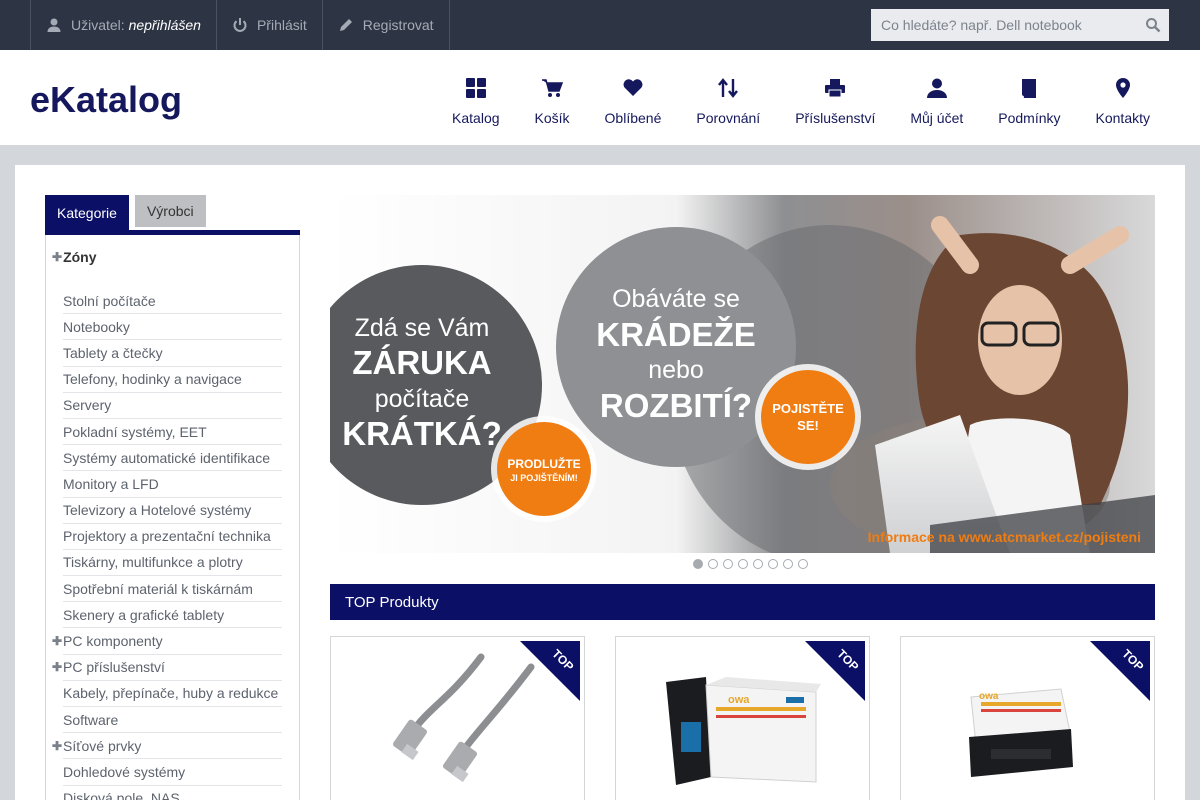 The height and width of the screenshot is (800, 1200). I want to click on category-label: Televizory a Hotelové systémy, so click(157, 510).